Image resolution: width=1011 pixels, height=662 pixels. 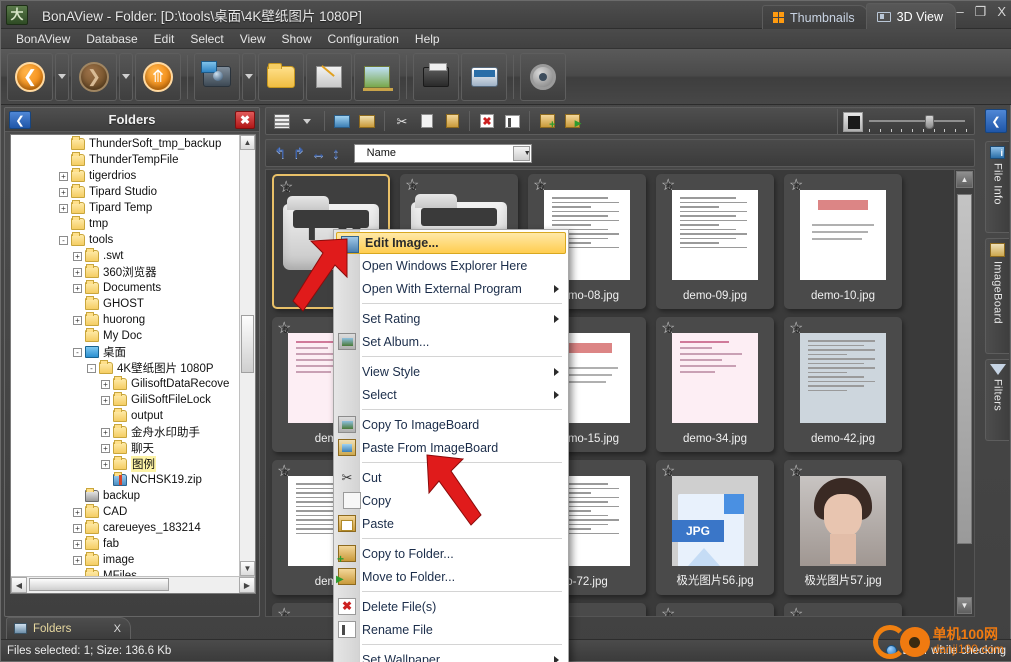 What do you see at coordinates (843, 527) in the screenshot?
I see `thumbnail-cell: ☆ 0 极光图片57.jpg` at bounding box center [843, 527].